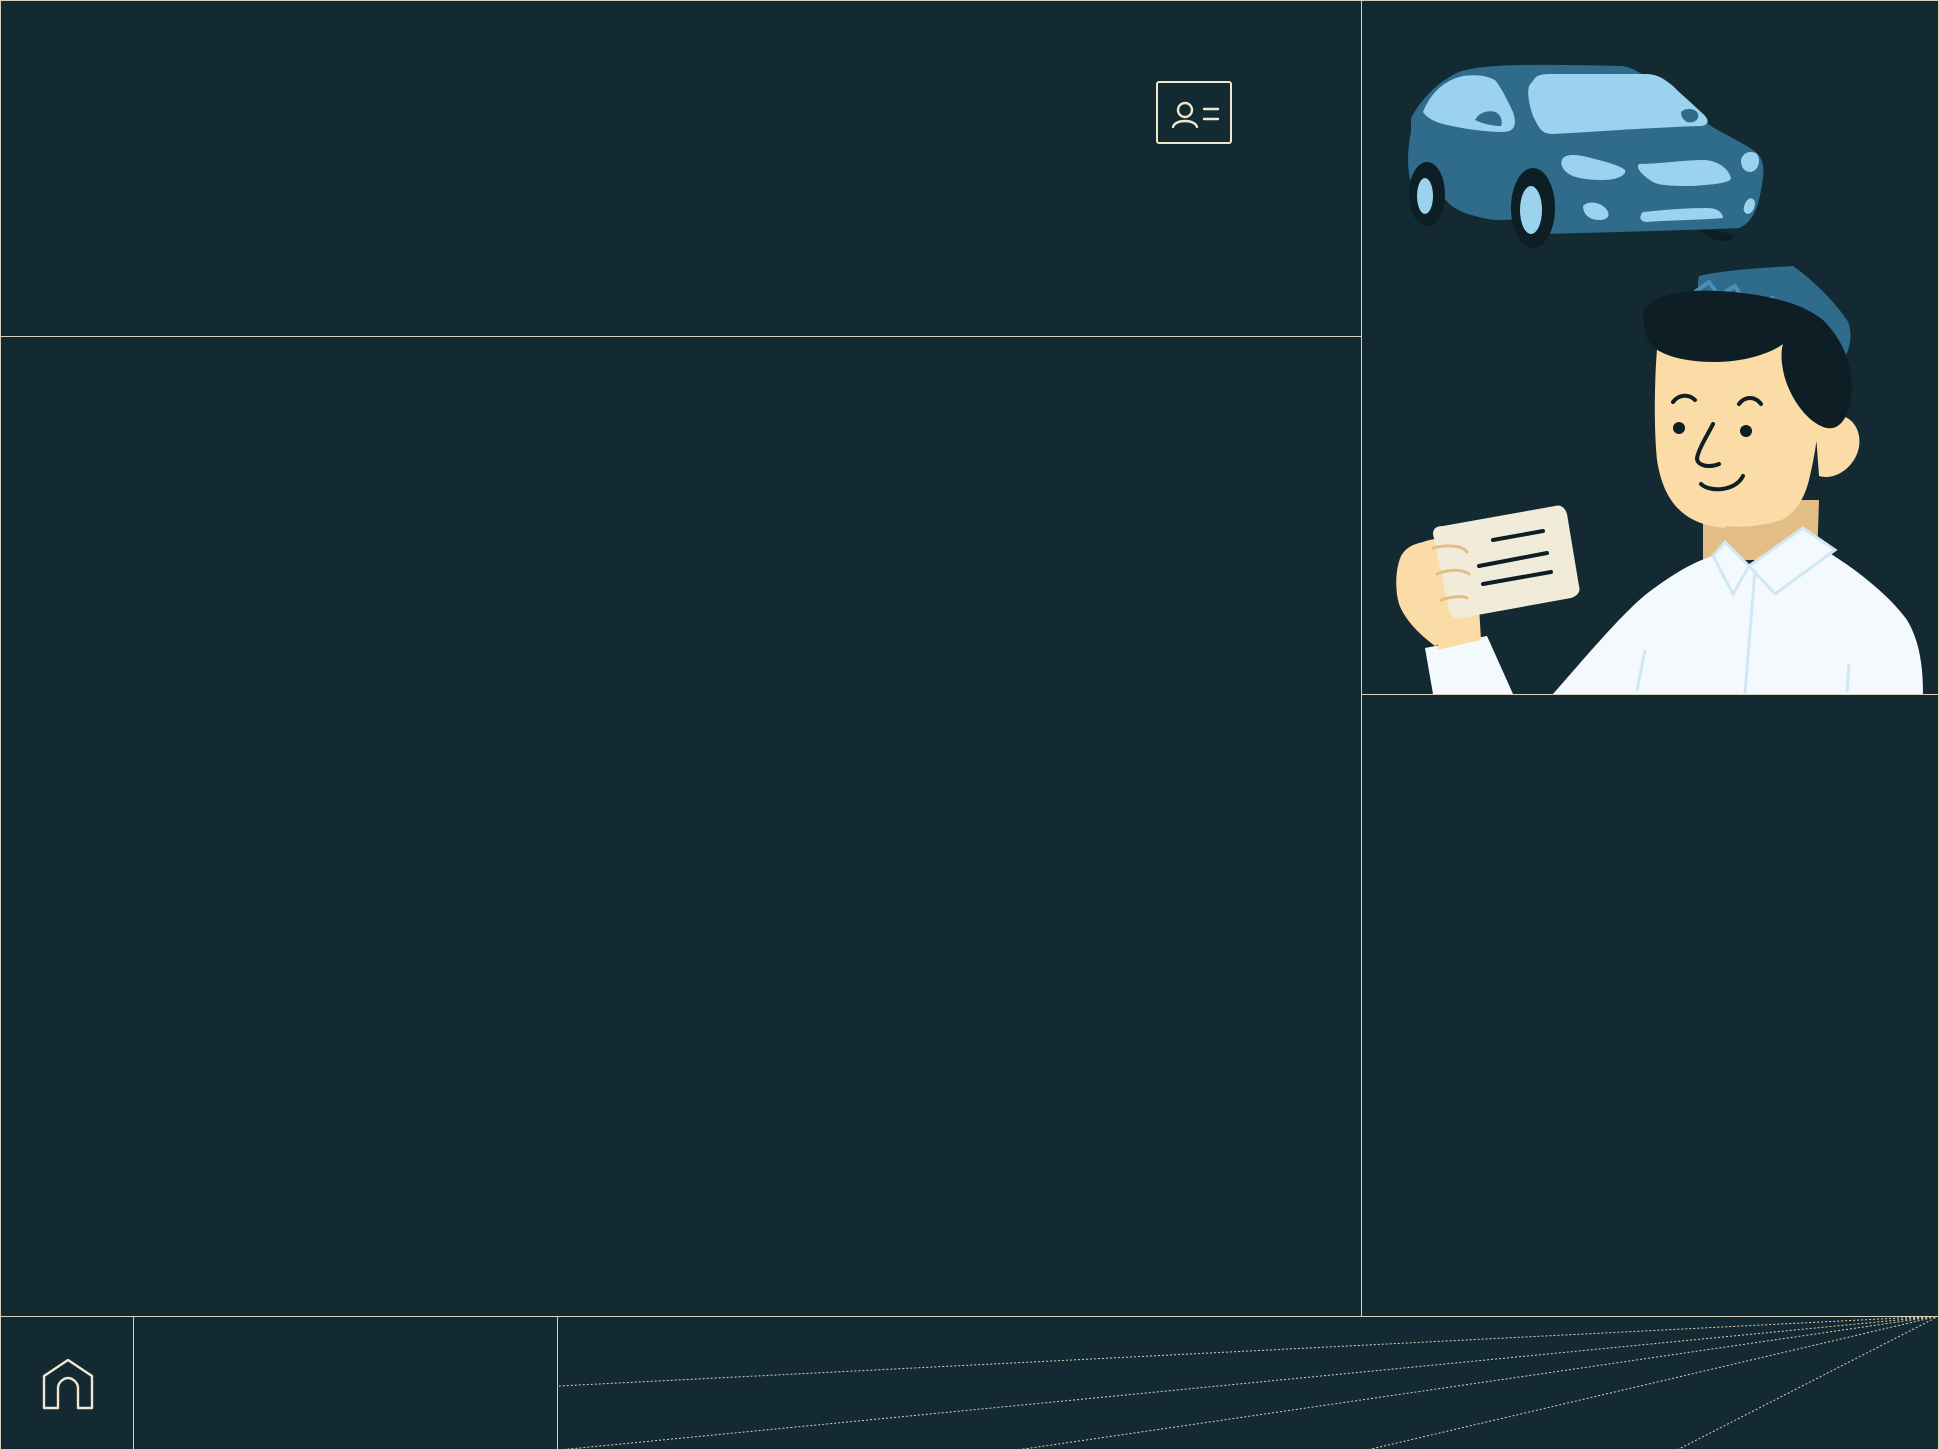 The width and height of the screenshot is (1939, 1450). Describe the element at coordinates (1650, 1005) in the screenshot. I see `side-panel` at that location.